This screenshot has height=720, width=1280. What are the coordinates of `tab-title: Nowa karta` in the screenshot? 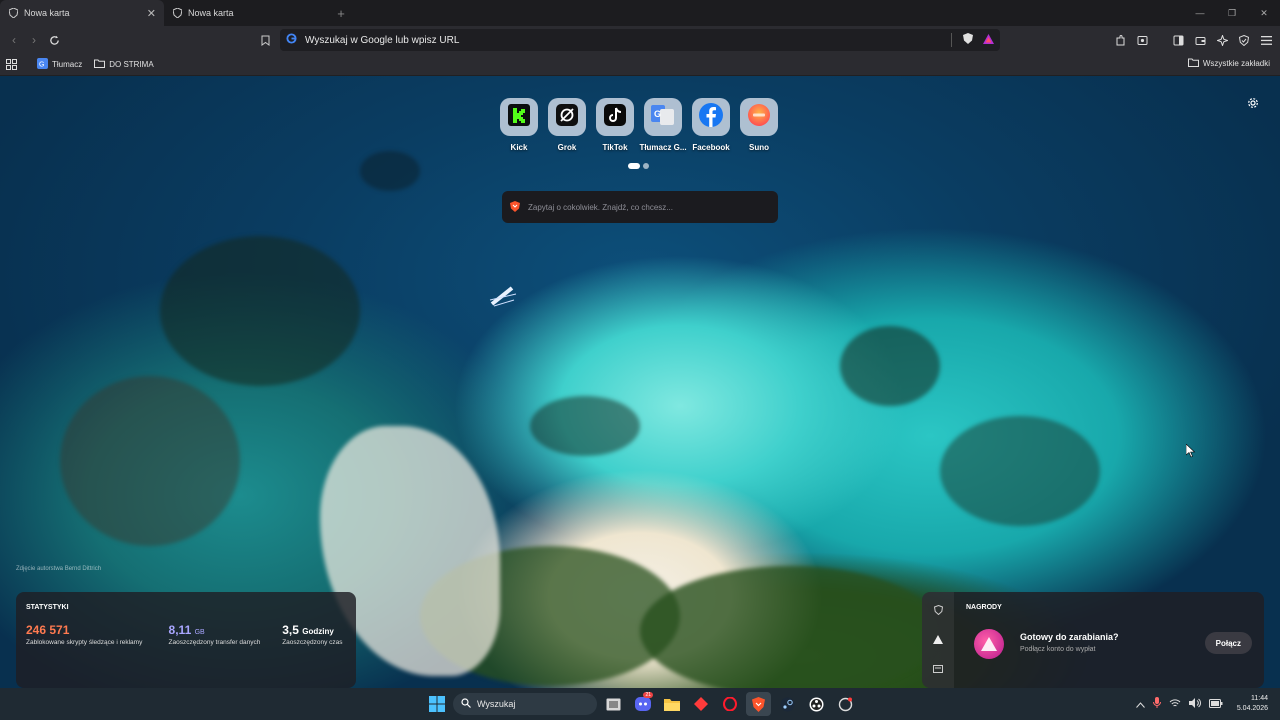 It's located at (47, 13).